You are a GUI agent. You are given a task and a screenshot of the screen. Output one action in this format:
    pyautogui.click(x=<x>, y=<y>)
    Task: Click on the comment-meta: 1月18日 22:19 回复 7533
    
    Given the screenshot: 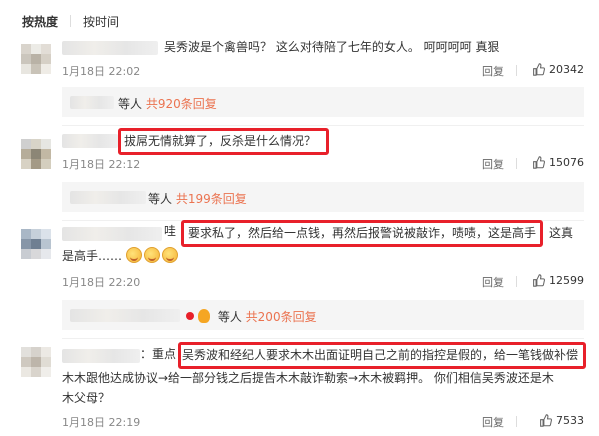 What is the action you would take?
    pyautogui.click(x=323, y=422)
    